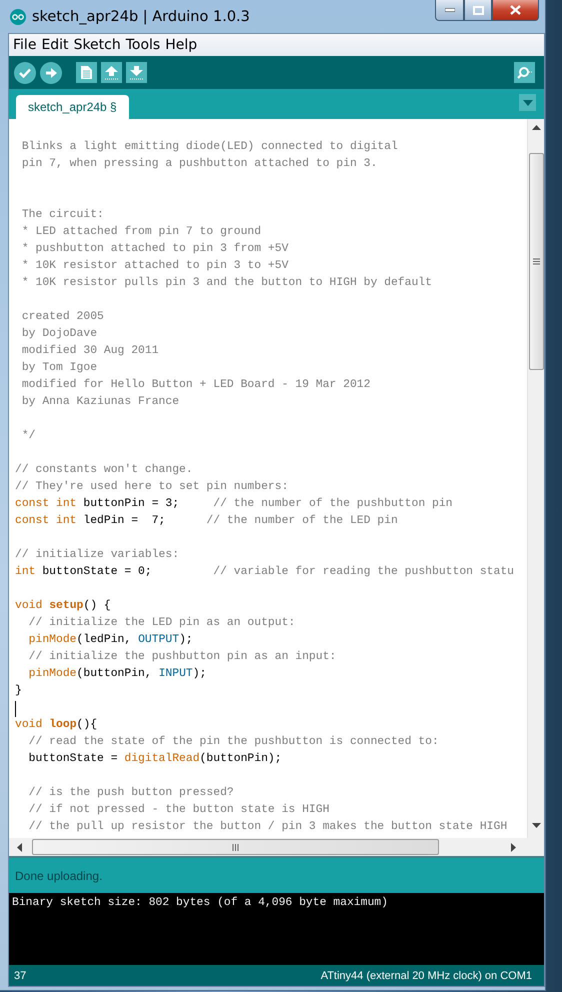 Image resolution: width=562 pixels, height=992 pixels. Describe the element at coordinates (162, 623) in the screenshot. I see `code-line: // initialize the LED pin as an output:` at that location.